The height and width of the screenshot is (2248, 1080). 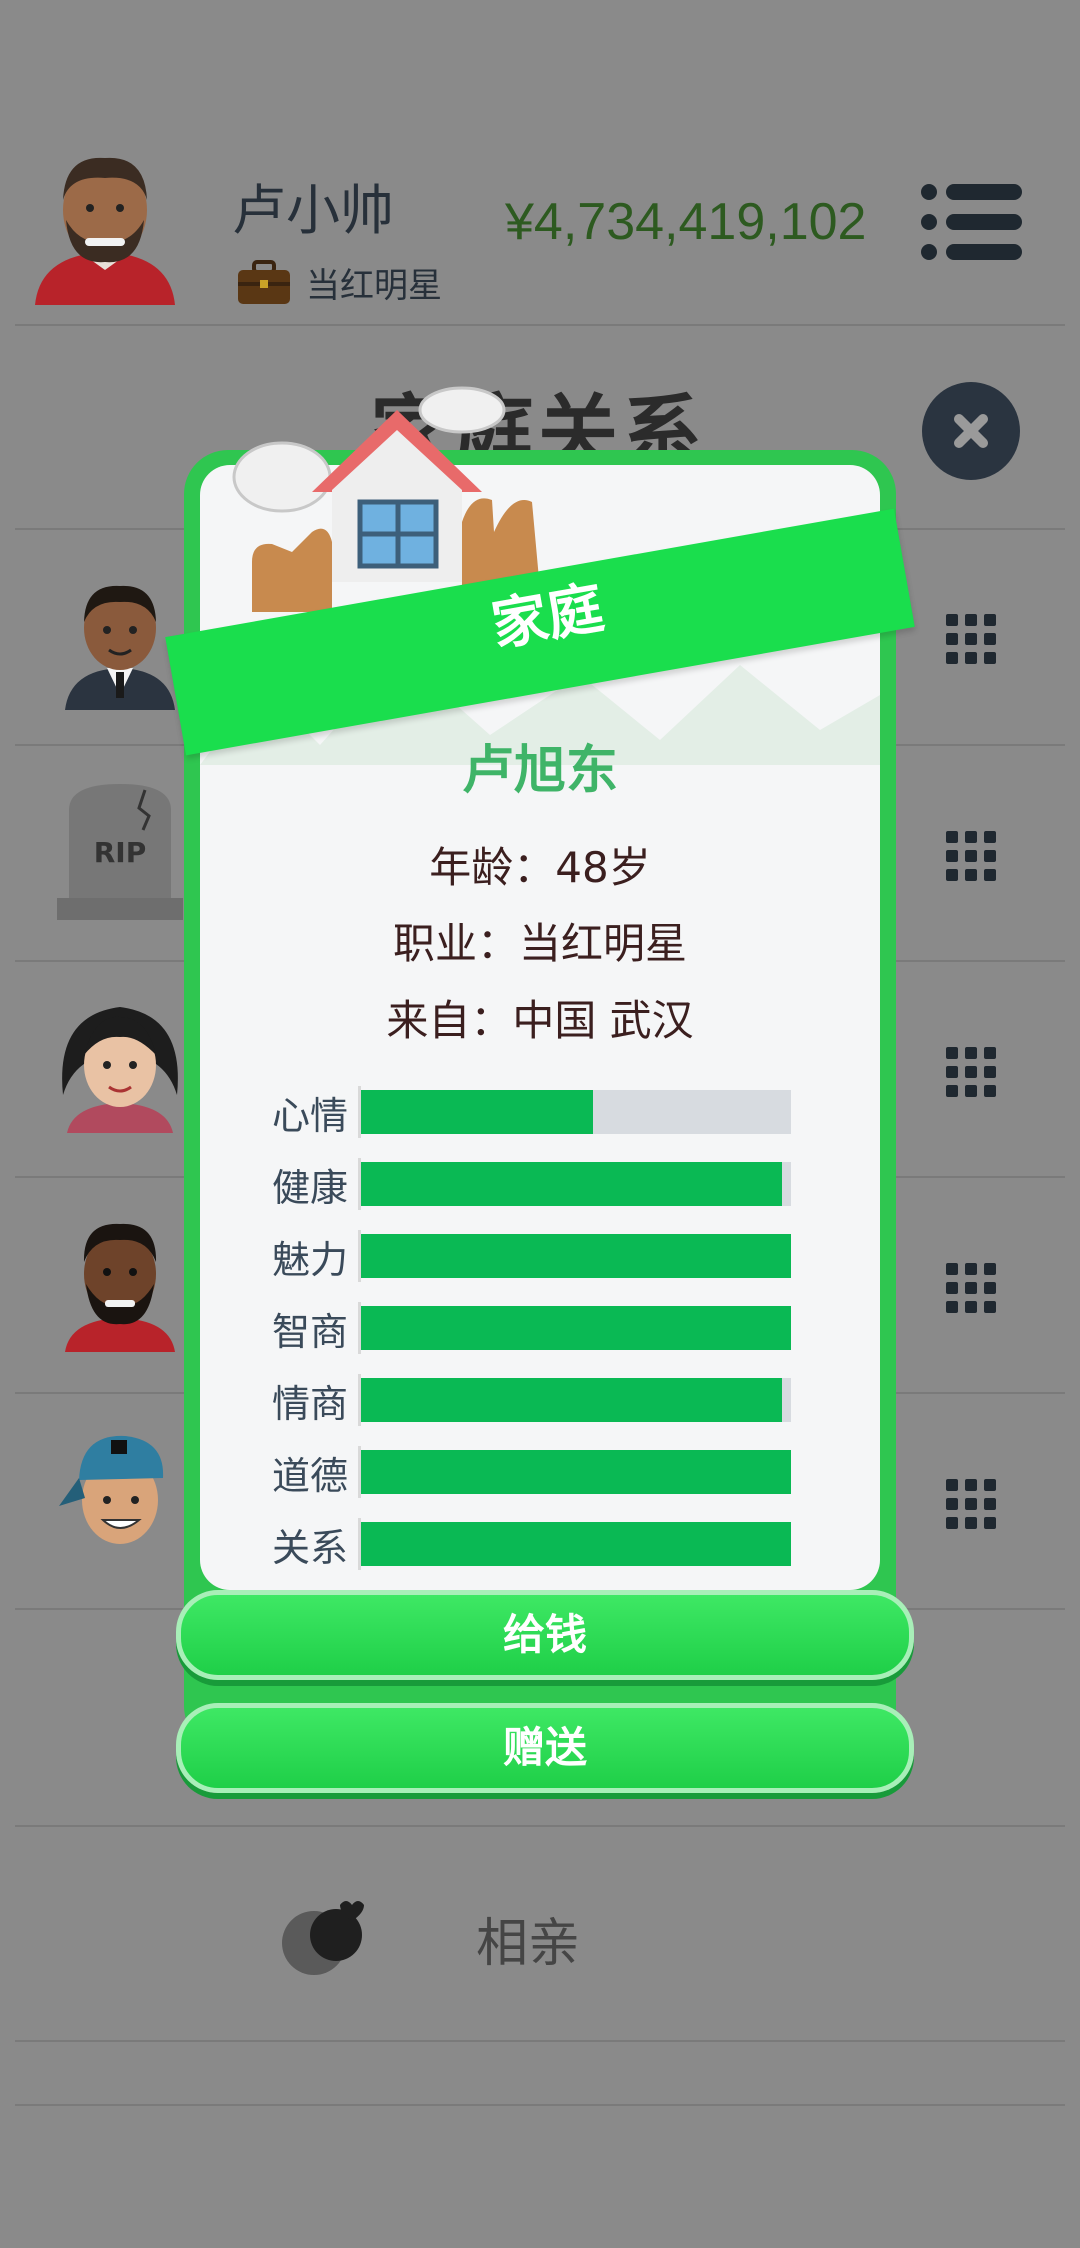 I want to click on stat-iq: 智商, so click(x=531, y=1328).